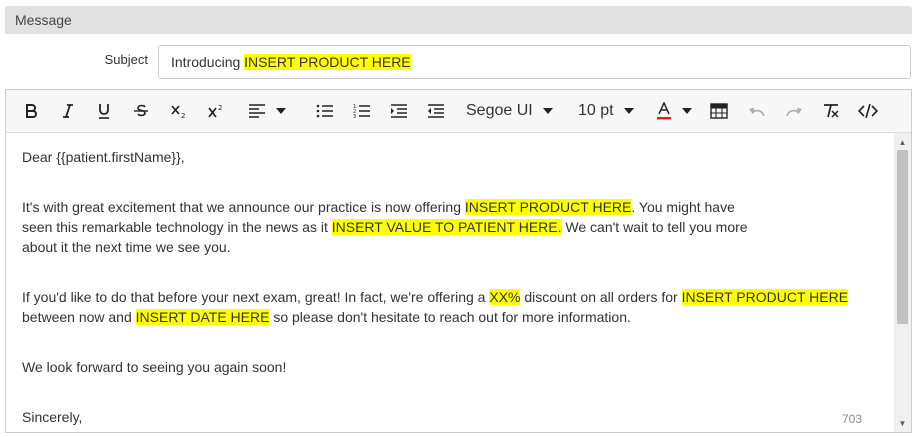  I want to click on ordered-list-icon: 123, so click(362, 111).